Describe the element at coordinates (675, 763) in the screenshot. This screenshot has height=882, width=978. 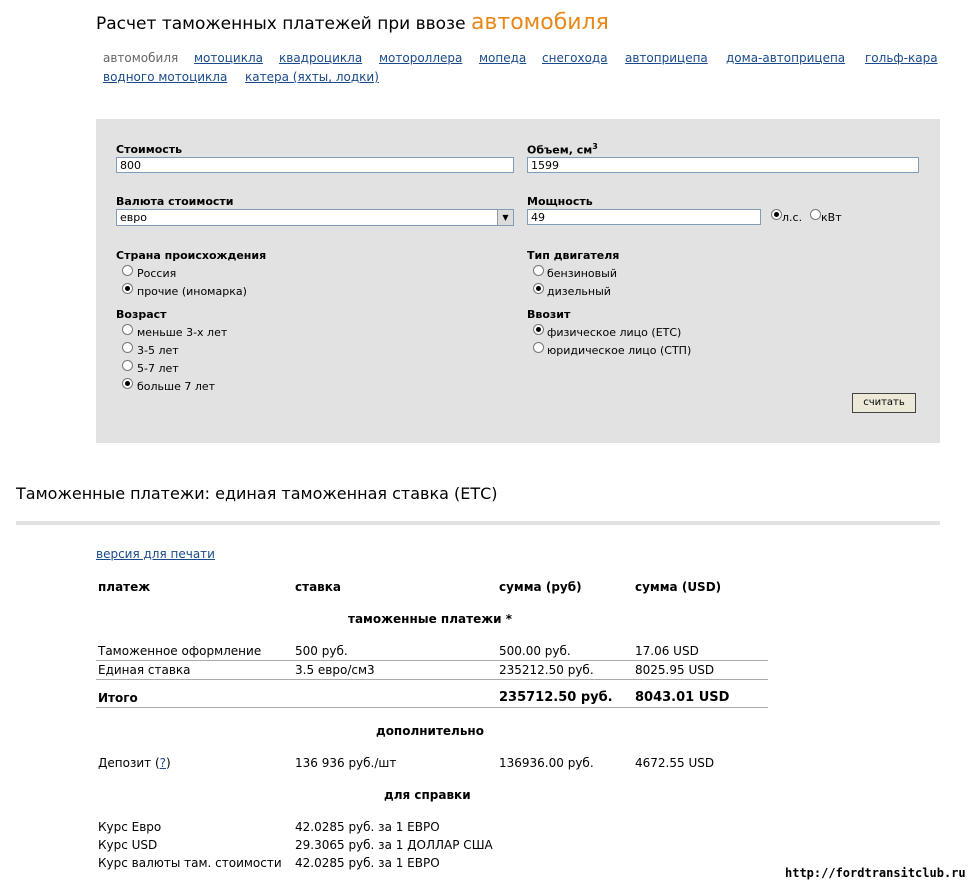
I see `row-deposit-usd: 4672.55 USD` at that location.